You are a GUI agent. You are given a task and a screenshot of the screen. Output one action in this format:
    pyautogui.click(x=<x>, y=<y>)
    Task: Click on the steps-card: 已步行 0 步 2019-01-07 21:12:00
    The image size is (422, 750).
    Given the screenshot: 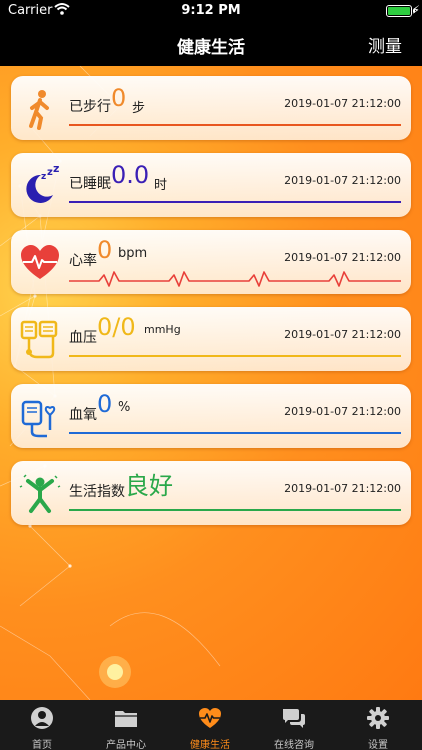 What is the action you would take?
    pyautogui.click(x=211, y=108)
    